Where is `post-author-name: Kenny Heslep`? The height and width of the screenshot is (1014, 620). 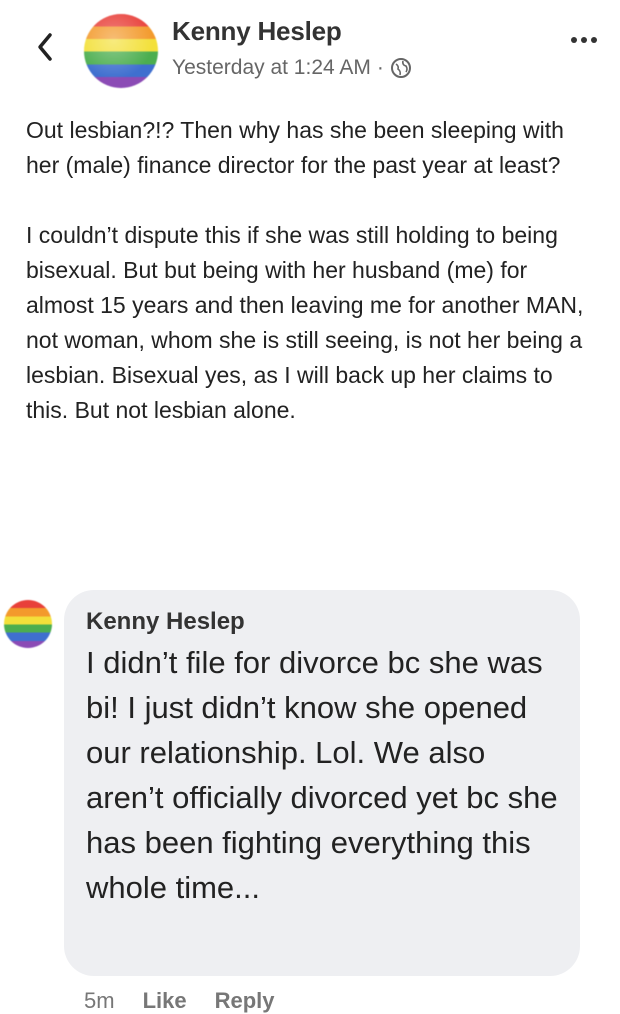
post-author-name: Kenny Heslep is located at coordinates (257, 31).